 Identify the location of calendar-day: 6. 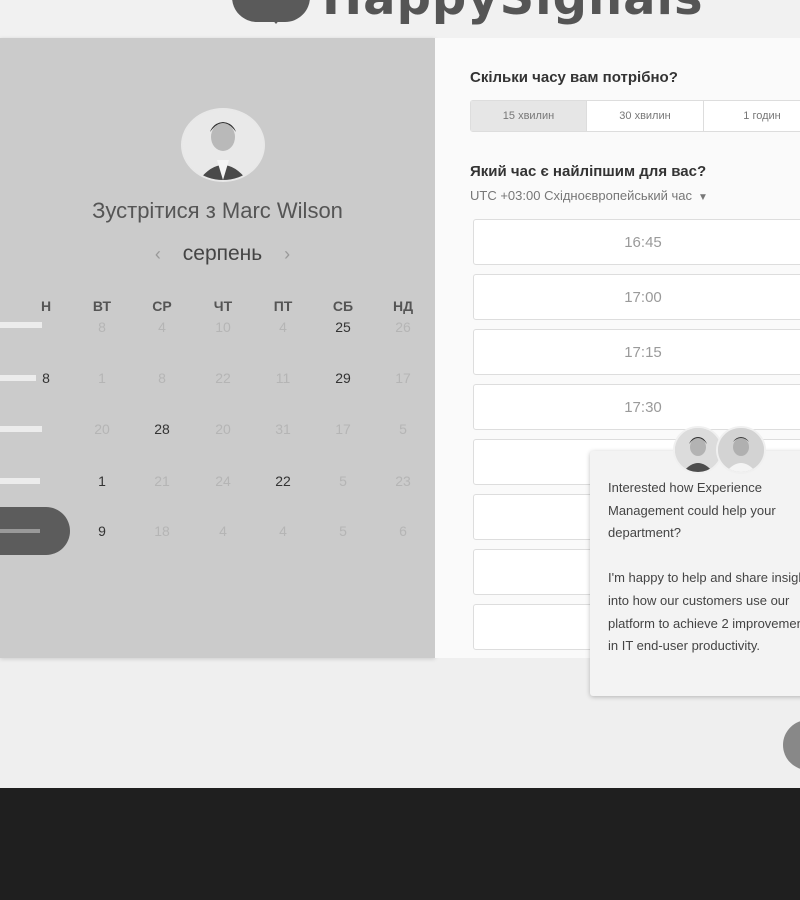
(403, 531).